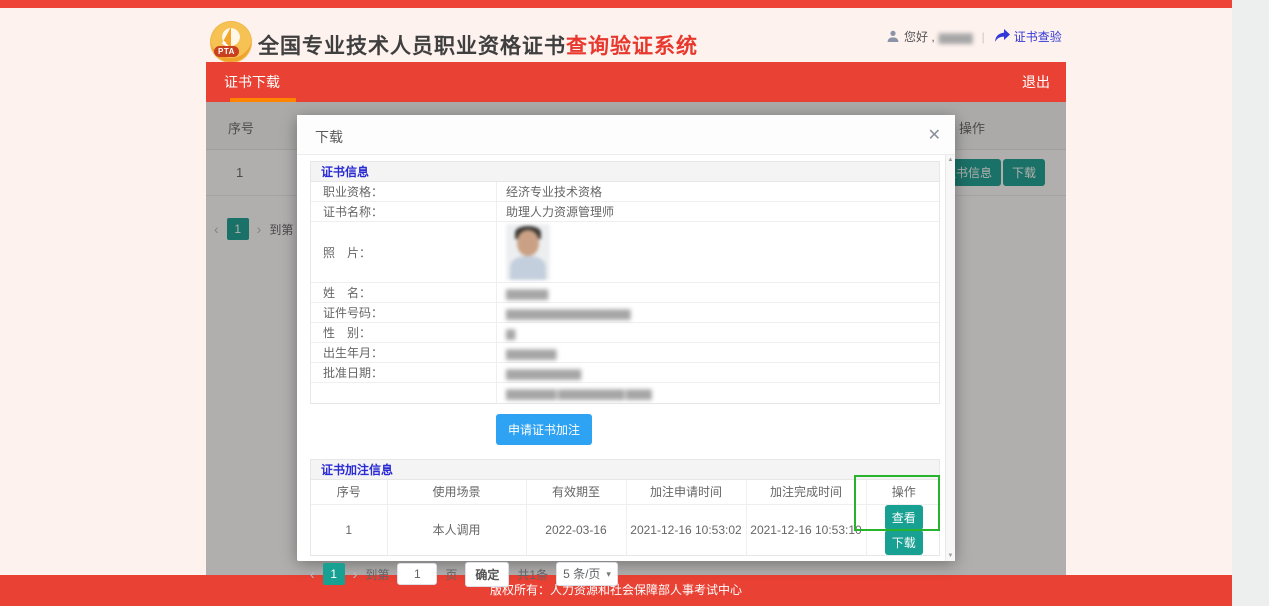 The image size is (1269, 606). Describe the element at coordinates (686, 492) in the screenshot. I see `col-apply-time: 加注申请时间` at that location.